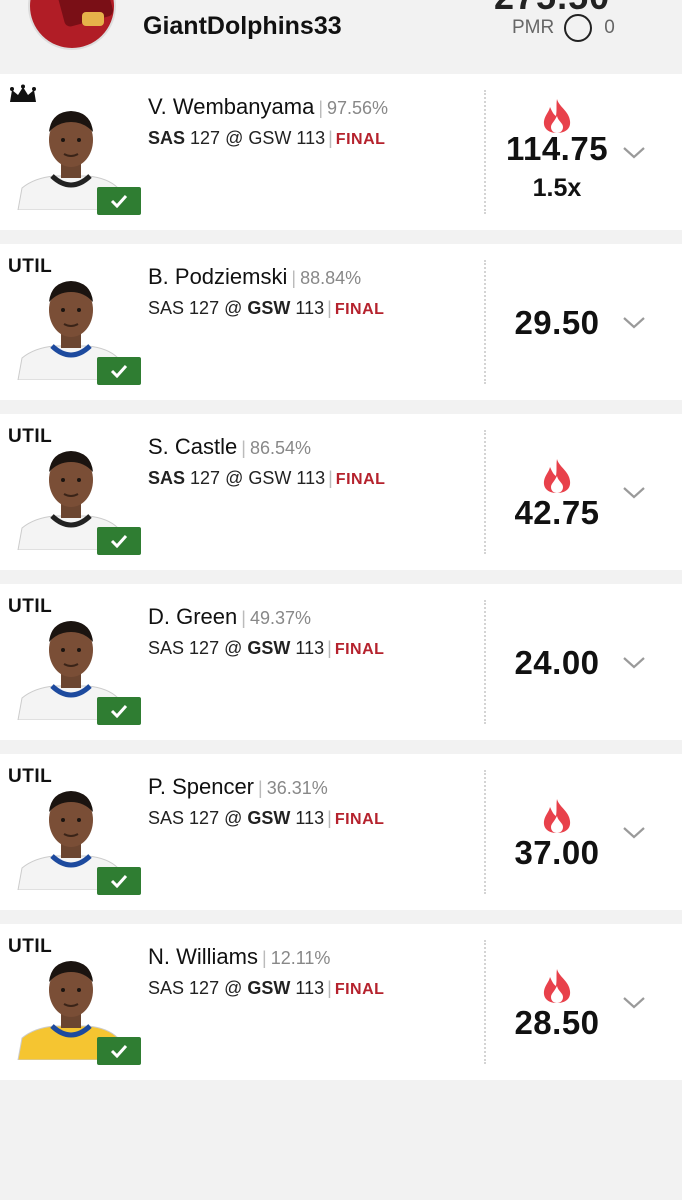 The height and width of the screenshot is (1200, 682). I want to click on fantasy-points: 24.00, so click(557, 662).